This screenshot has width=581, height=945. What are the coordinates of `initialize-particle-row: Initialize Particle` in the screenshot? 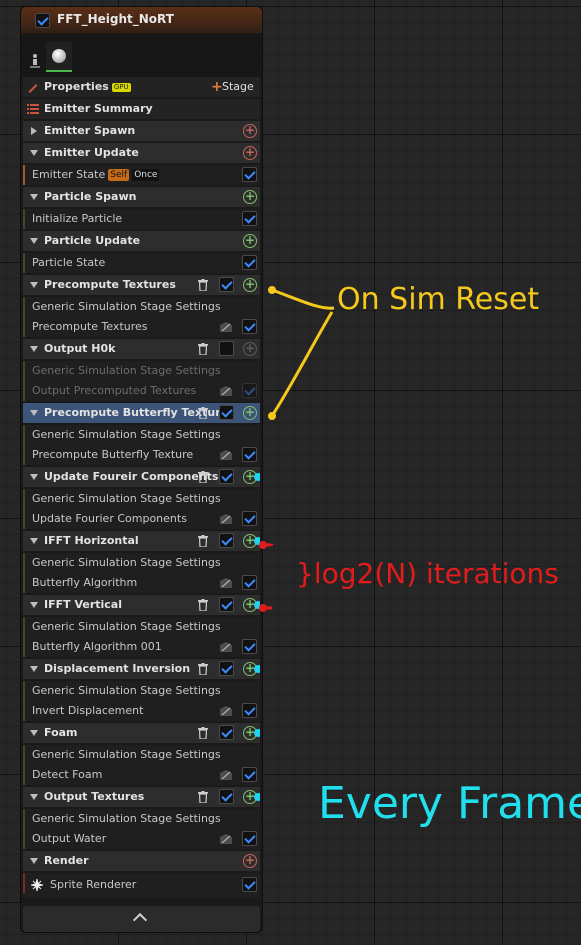 It's located at (141, 219).